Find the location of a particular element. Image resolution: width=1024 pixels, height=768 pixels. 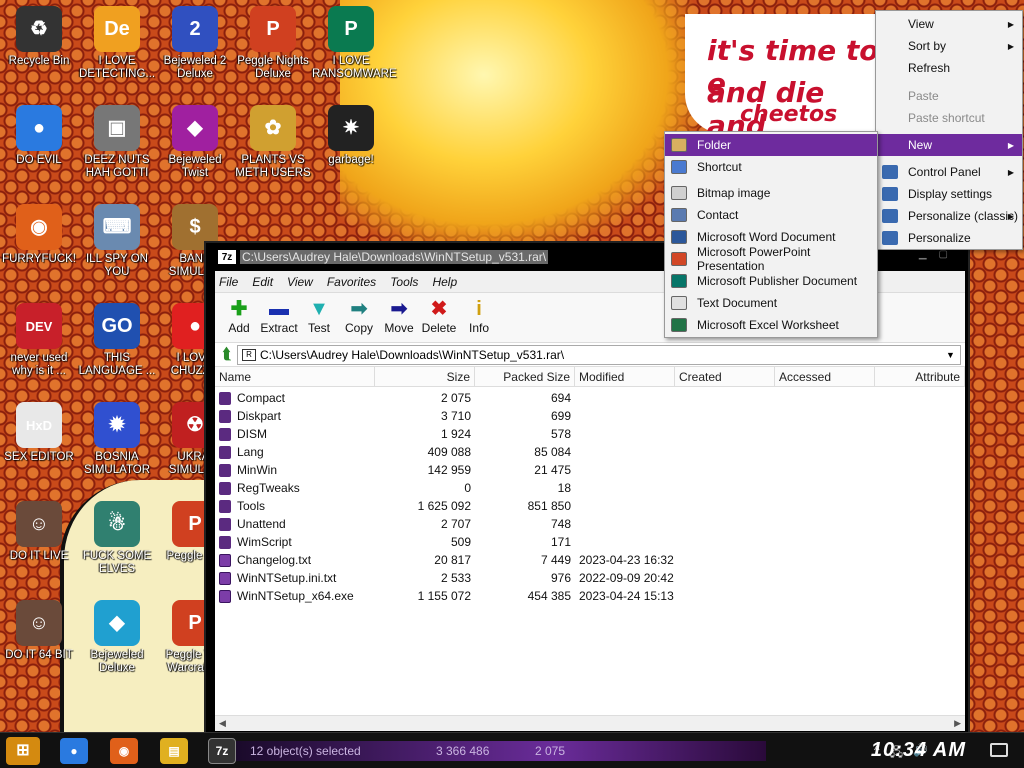

context-menu-label: Control Panel is located at coordinates (944, 172).